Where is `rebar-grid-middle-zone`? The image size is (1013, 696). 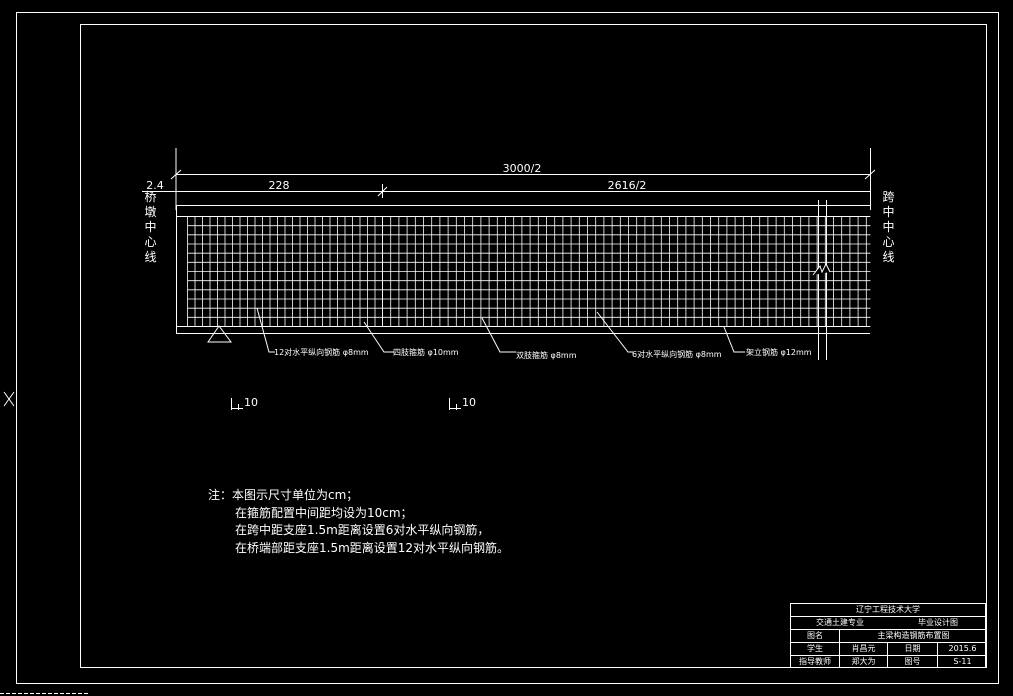
rebar-grid-middle-zone is located at coordinates (626, 271).